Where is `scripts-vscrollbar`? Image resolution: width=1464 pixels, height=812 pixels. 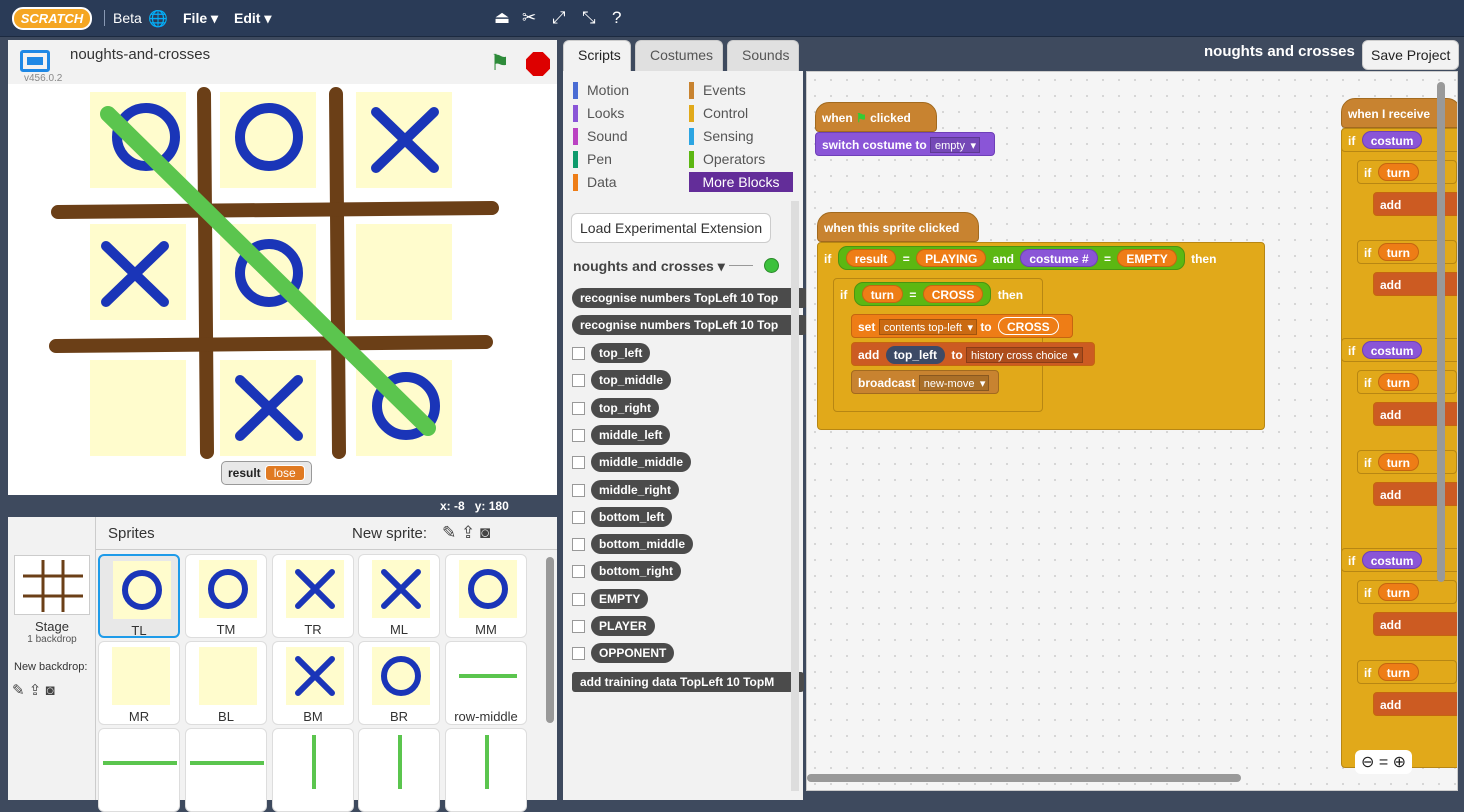 scripts-vscrollbar is located at coordinates (1441, 332).